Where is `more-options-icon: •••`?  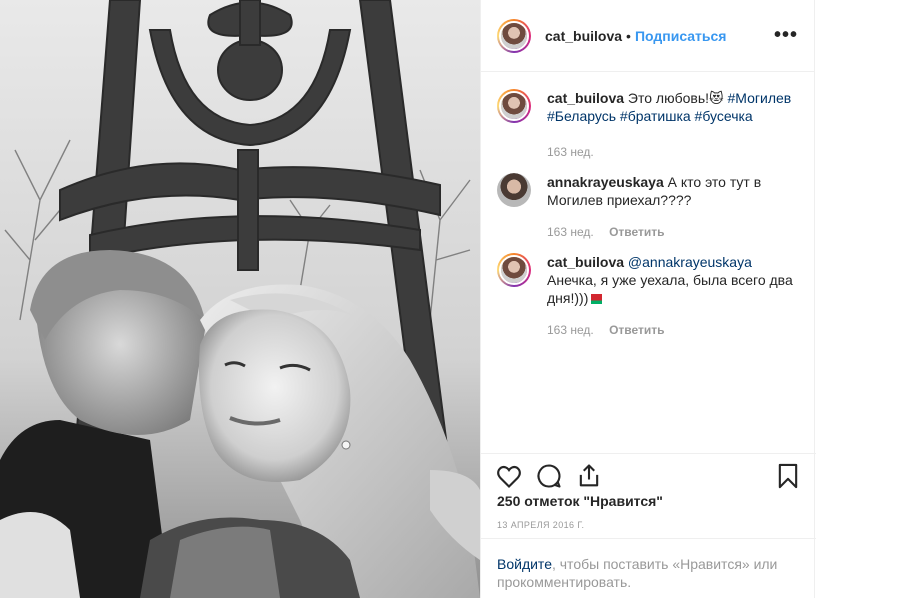
more-options-icon: ••• is located at coordinates (786, 35).